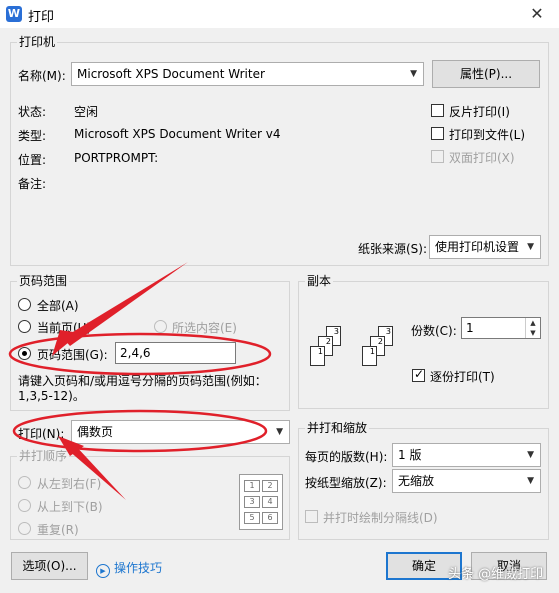 This screenshot has width=559, height=593. I want to click on play-circle-icon: ▶, so click(103, 571).